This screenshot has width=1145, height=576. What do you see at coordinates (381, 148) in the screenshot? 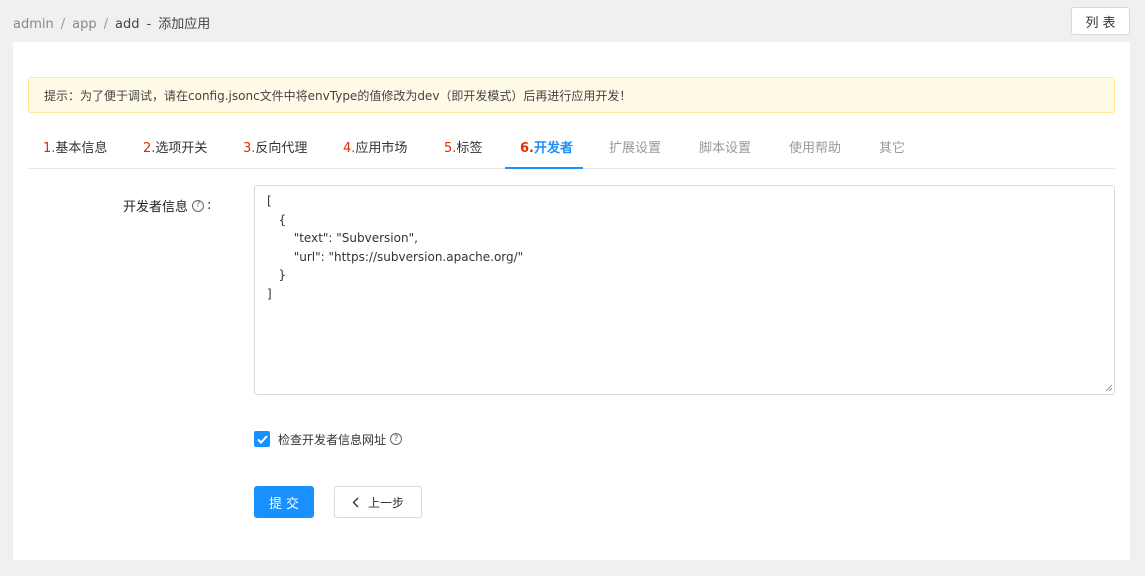
I see `tab-label: 应用市场` at bounding box center [381, 148].